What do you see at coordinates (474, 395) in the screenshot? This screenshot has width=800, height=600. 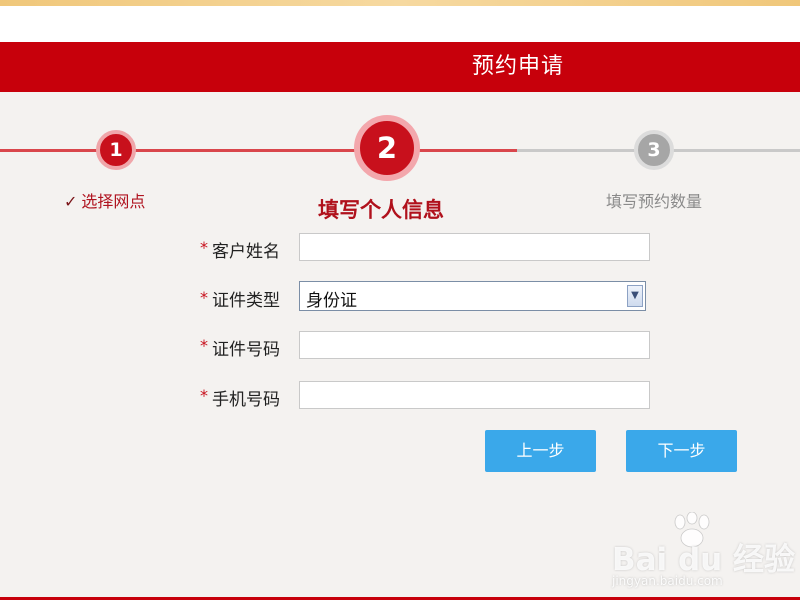 I see `phone-number-input` at bounding box center [474, 395].